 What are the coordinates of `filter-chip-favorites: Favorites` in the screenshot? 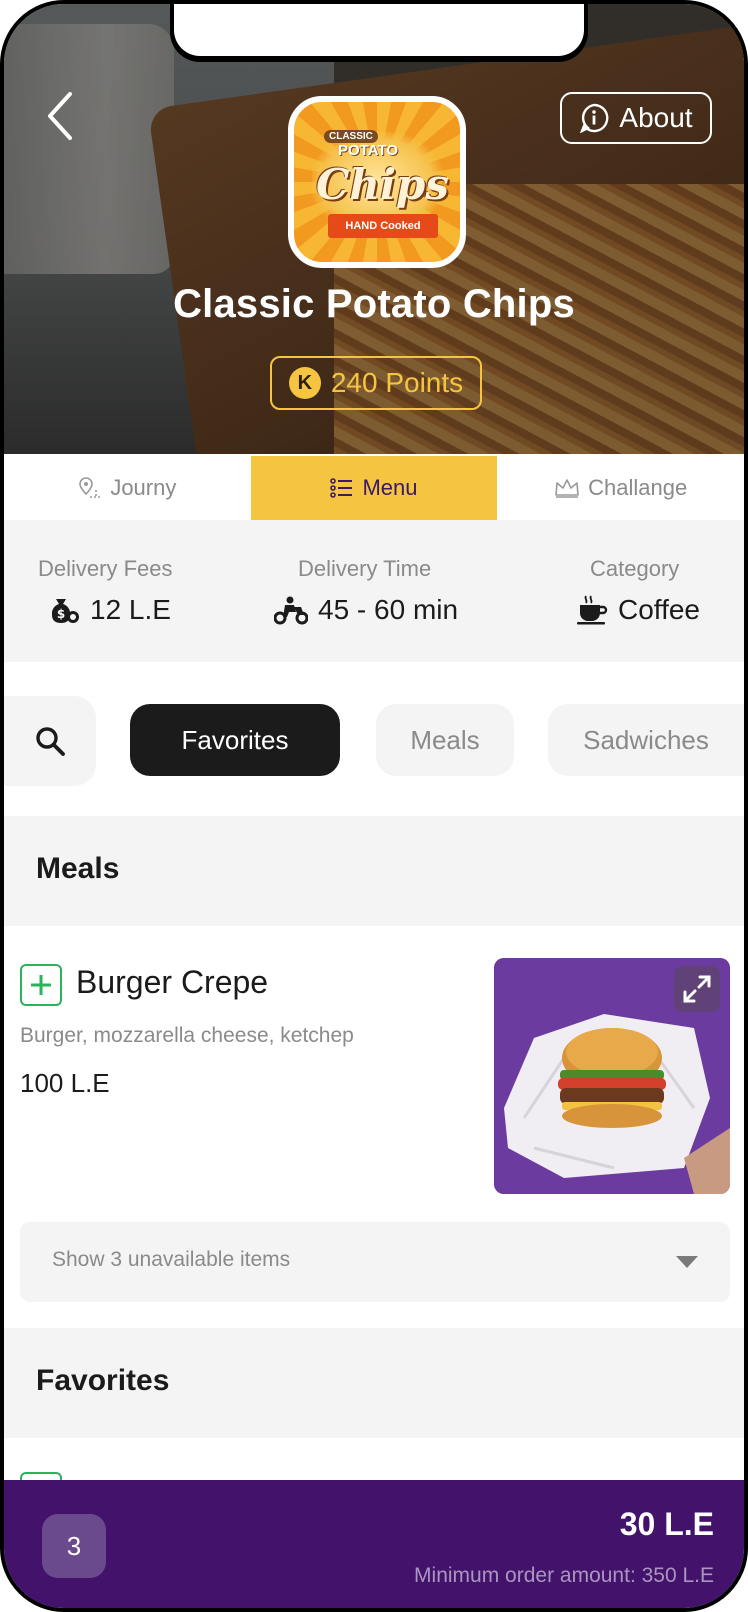 It's located at (235, 740).